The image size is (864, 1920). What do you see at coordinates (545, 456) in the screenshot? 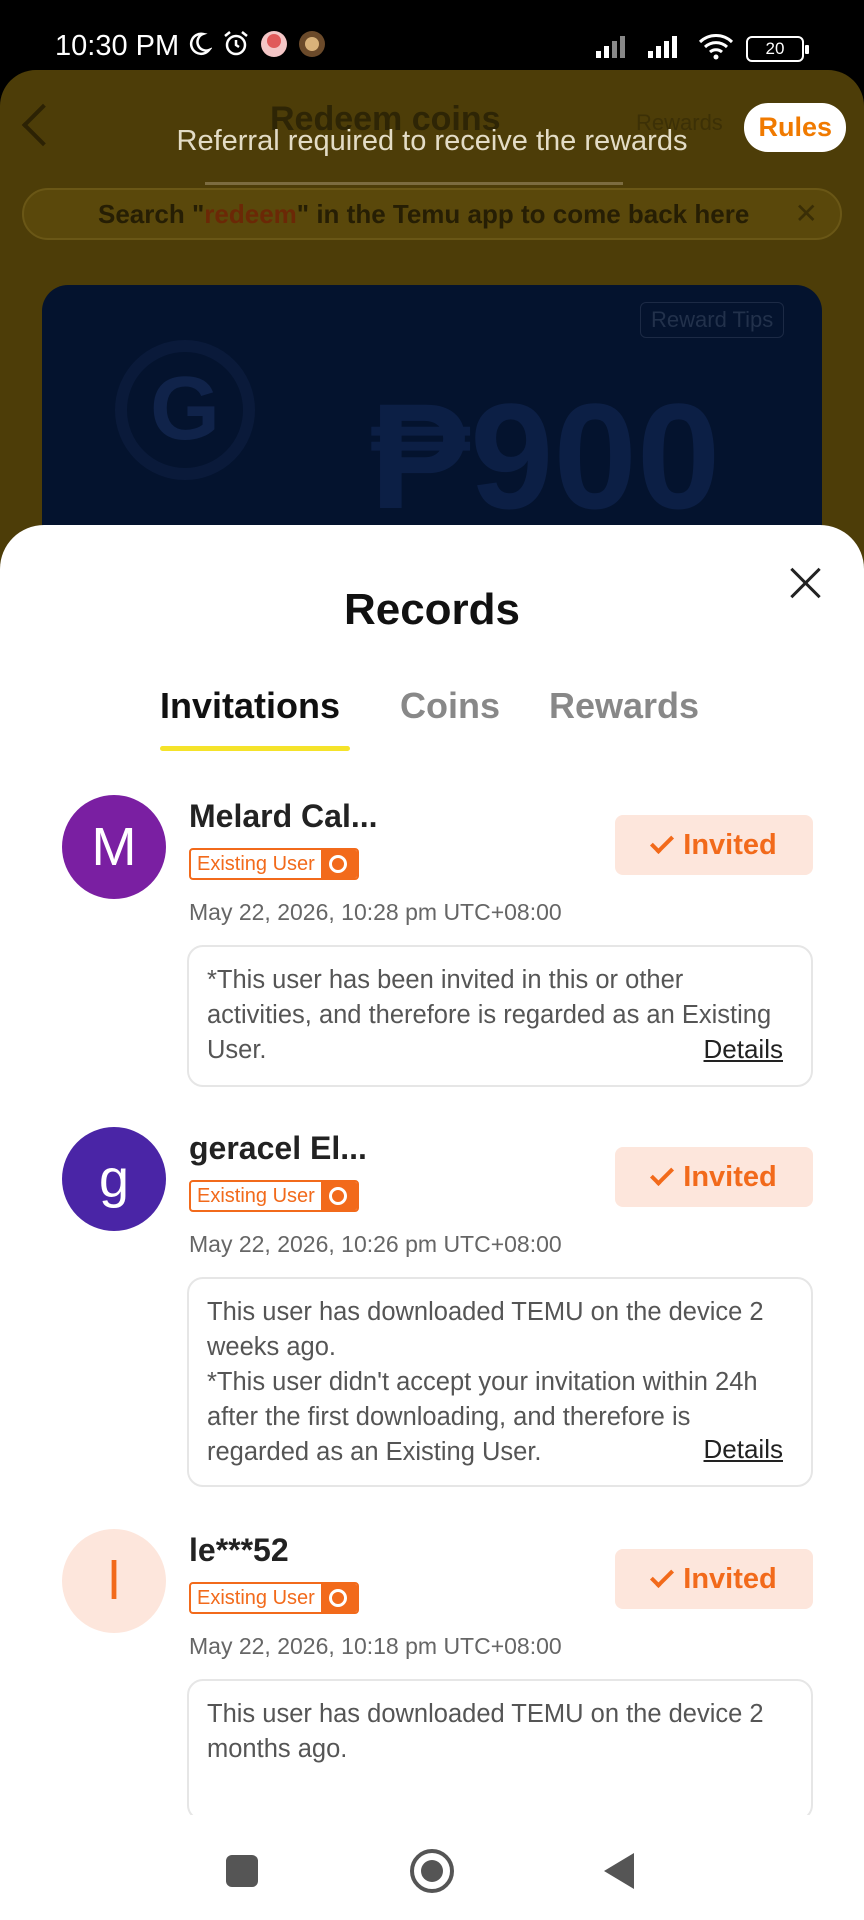
I see `reward-amount: ₱900` at bounding box center [545, 456].